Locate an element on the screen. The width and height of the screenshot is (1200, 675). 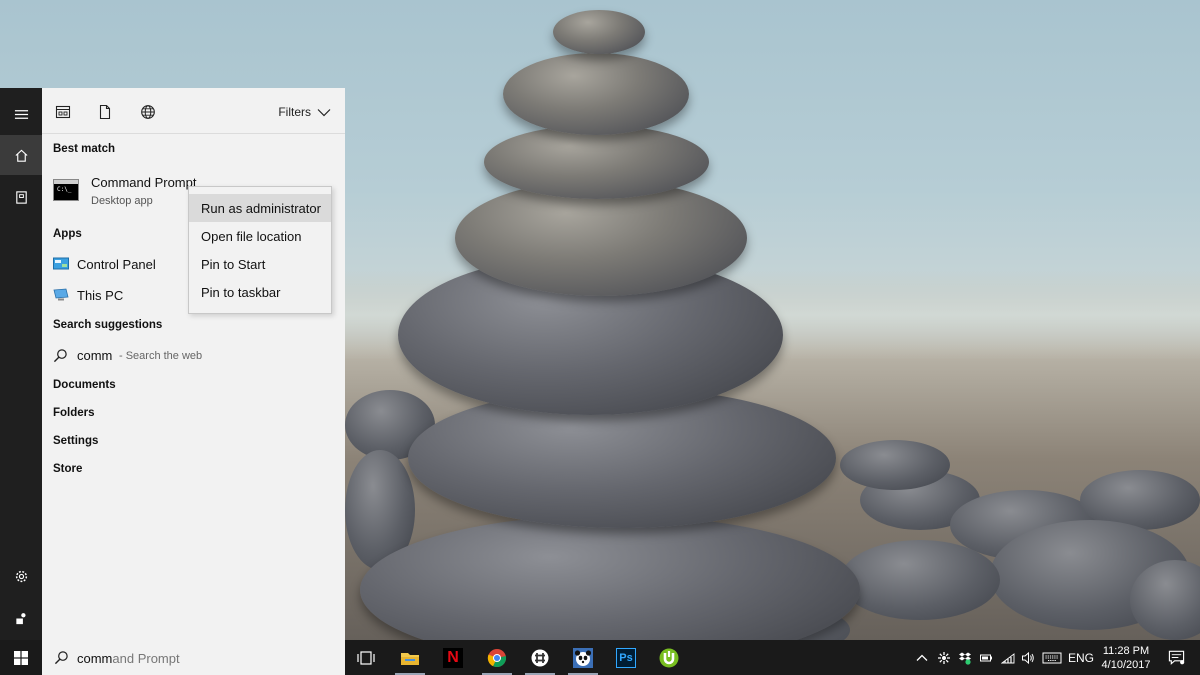
best-match-heading: Best match is located at coordinates (84, 149).